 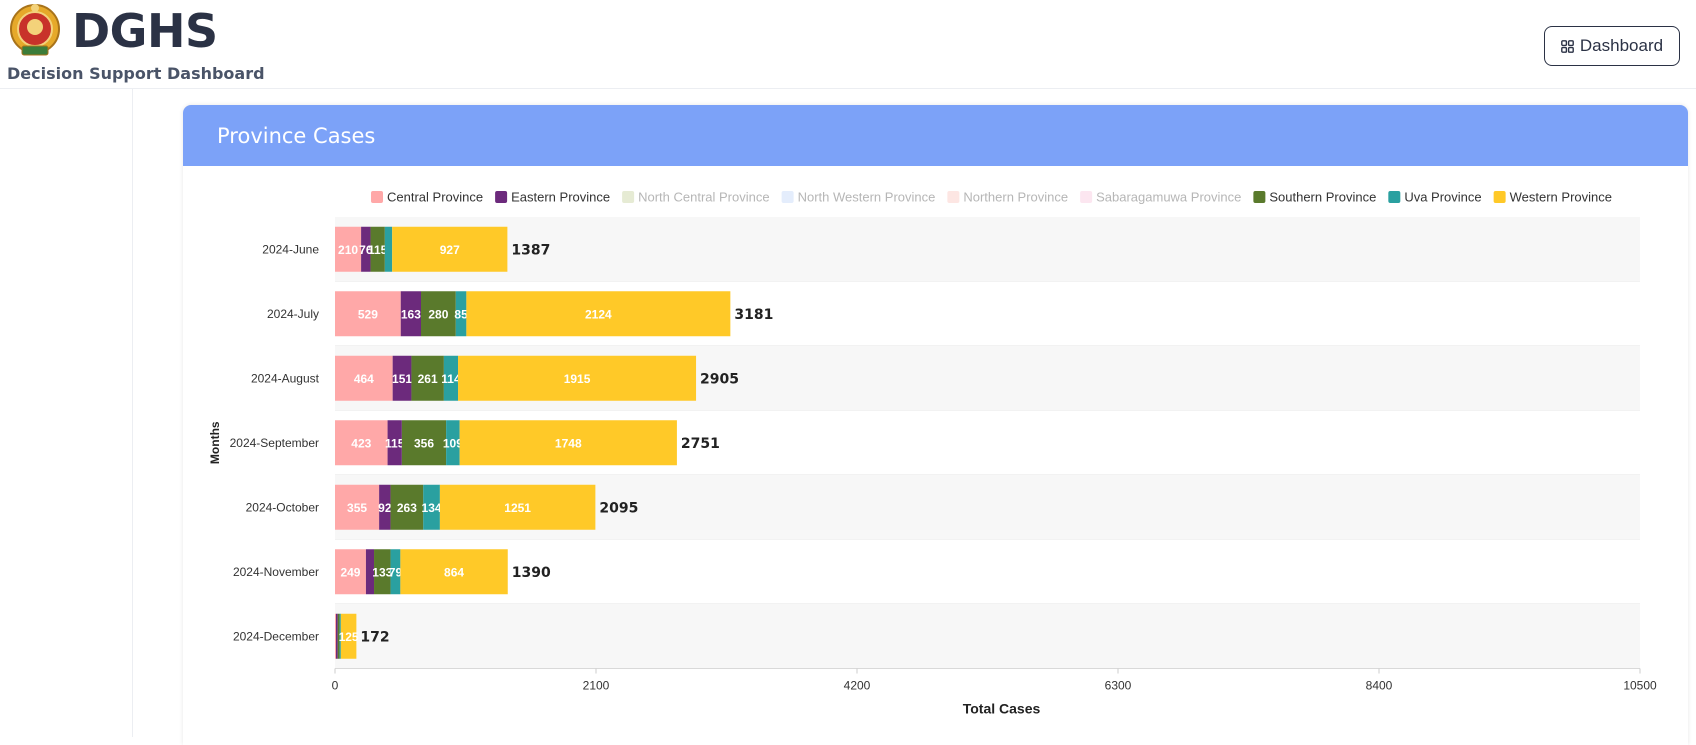 What do you see at coordinates (1621, 45) in the screenshot?
I see `dashboard-button-label: Dashboard` at bounding box center [1621, 45].